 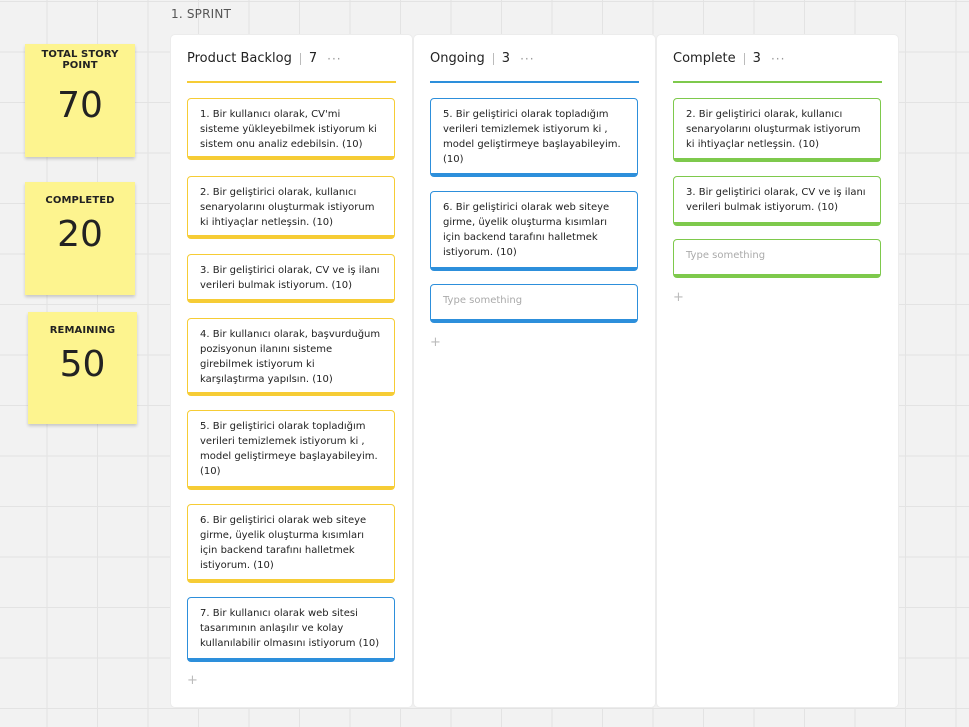 I want to click on sticky-label: COMPLETED, so click(x=80, y=200).